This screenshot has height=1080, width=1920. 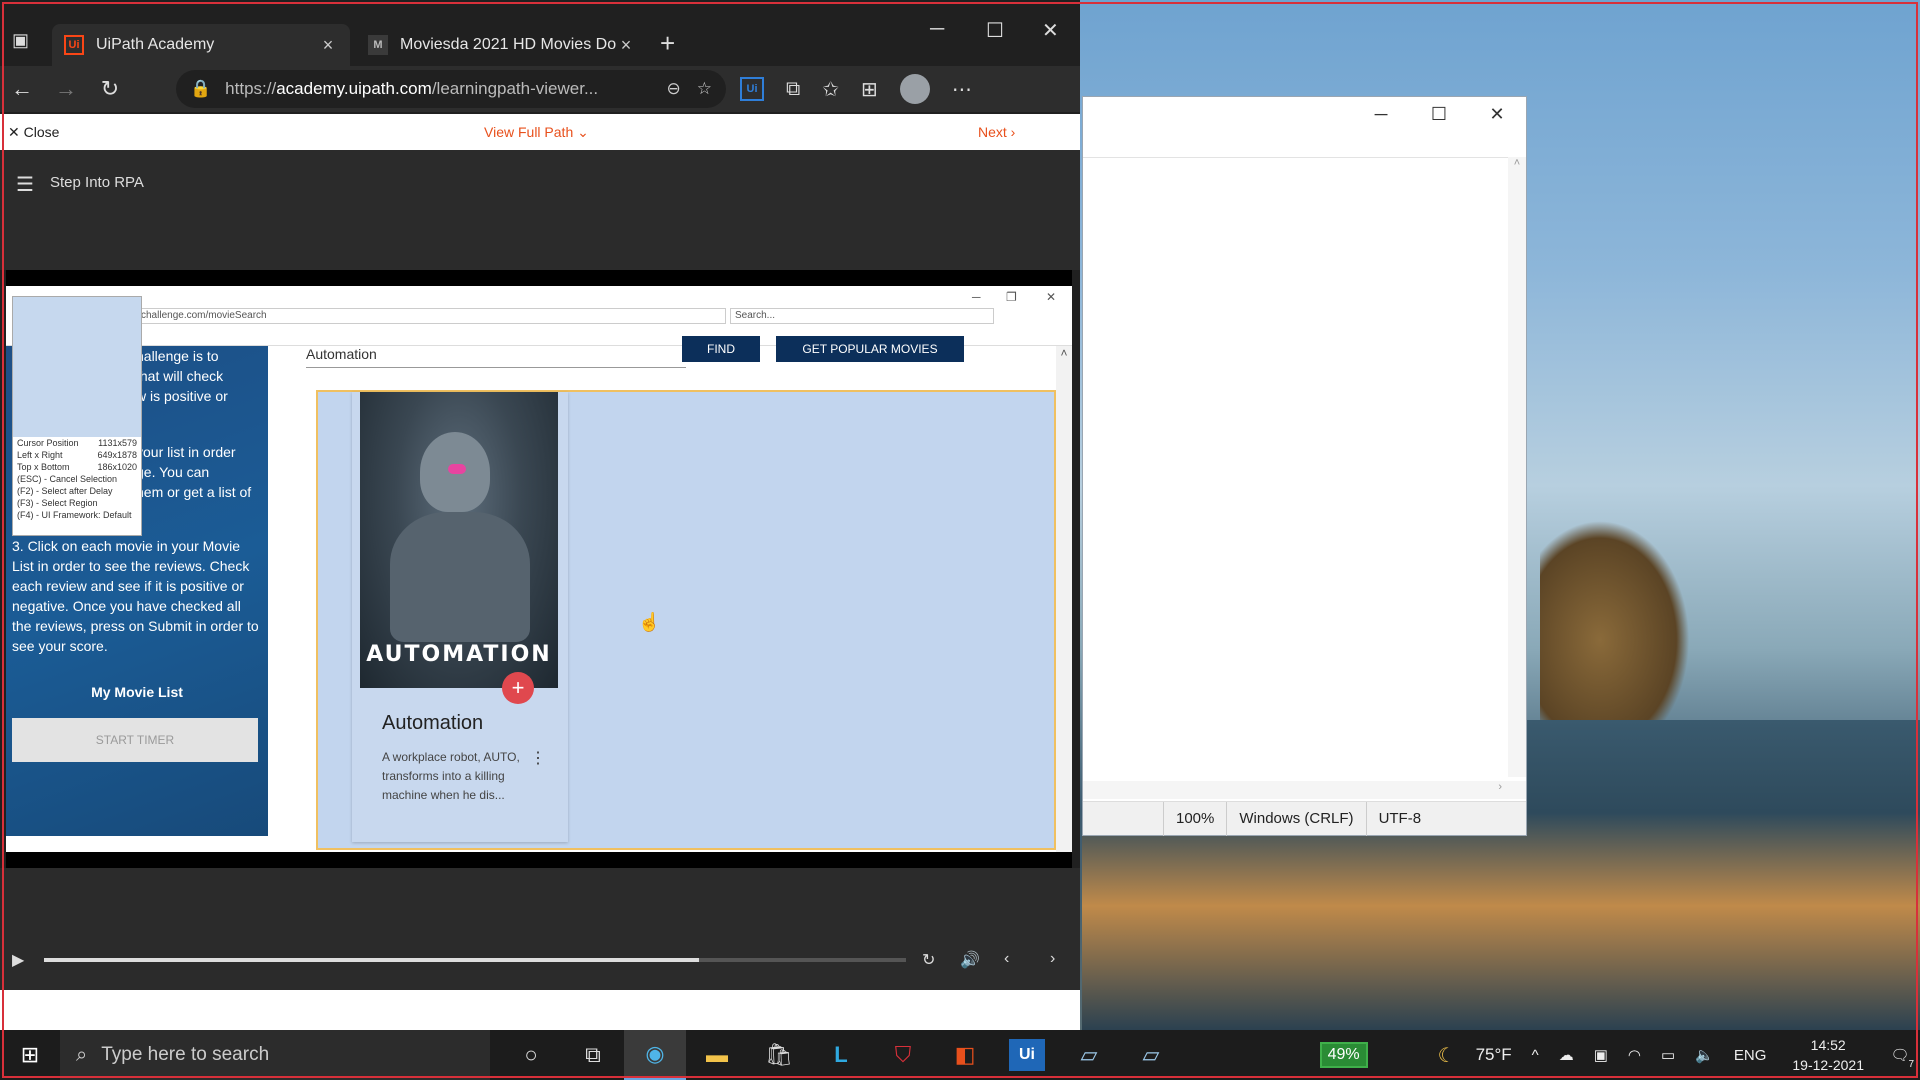 What do you see at coordinates (531, 1055) in the screenshot?
I see `cortana-icon: ○` at bounding box center [531, 1055].